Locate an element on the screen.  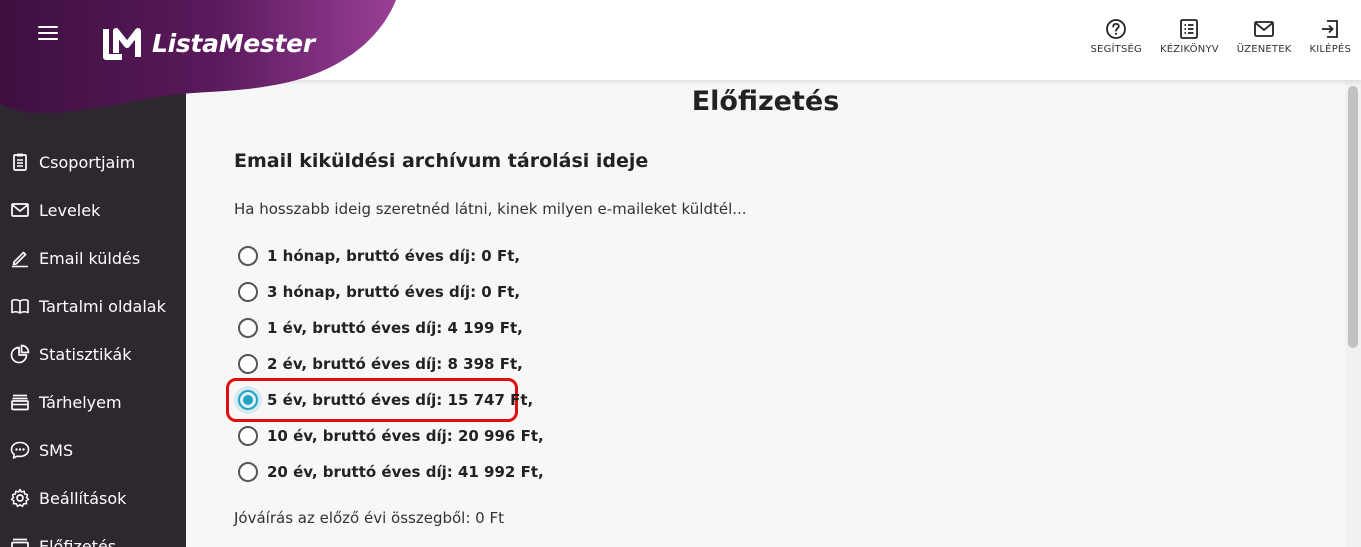
archive-option-10-years: 10 év, bruttó éves díj: 20 996 Ft, is located at coordinates (391, 436).